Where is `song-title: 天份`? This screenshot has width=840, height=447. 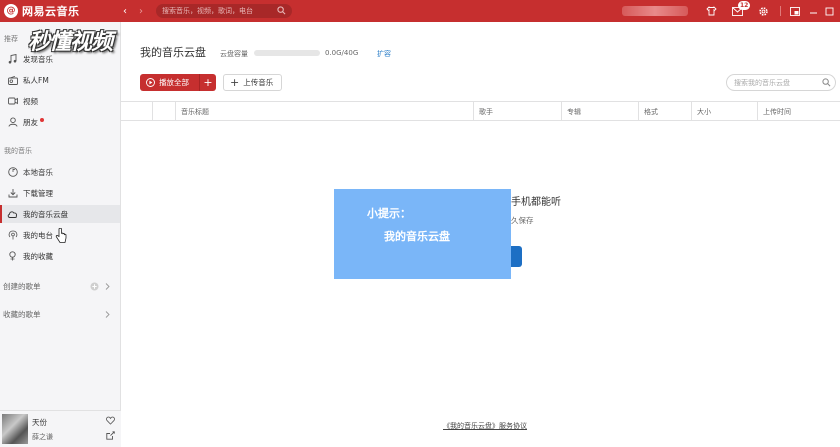 song-title: 天份 is located at coordinates (39, 422).